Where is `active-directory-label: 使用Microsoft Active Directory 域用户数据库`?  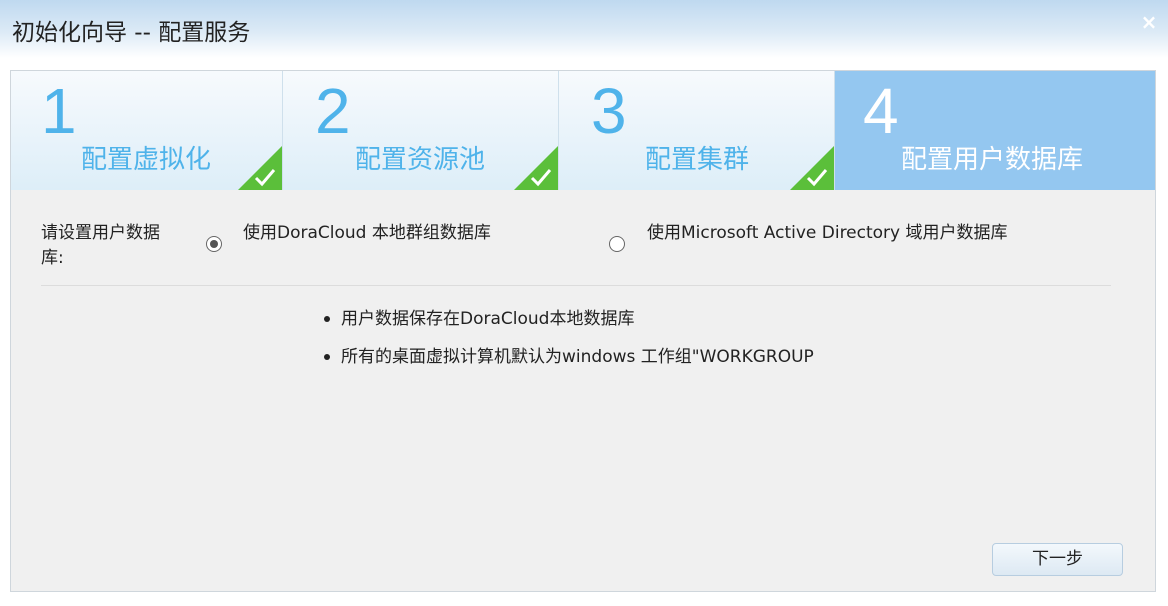 active-directory-label: 使用Microsoft Active Directory 域用户数据库 is located at coordinates (832, 233).